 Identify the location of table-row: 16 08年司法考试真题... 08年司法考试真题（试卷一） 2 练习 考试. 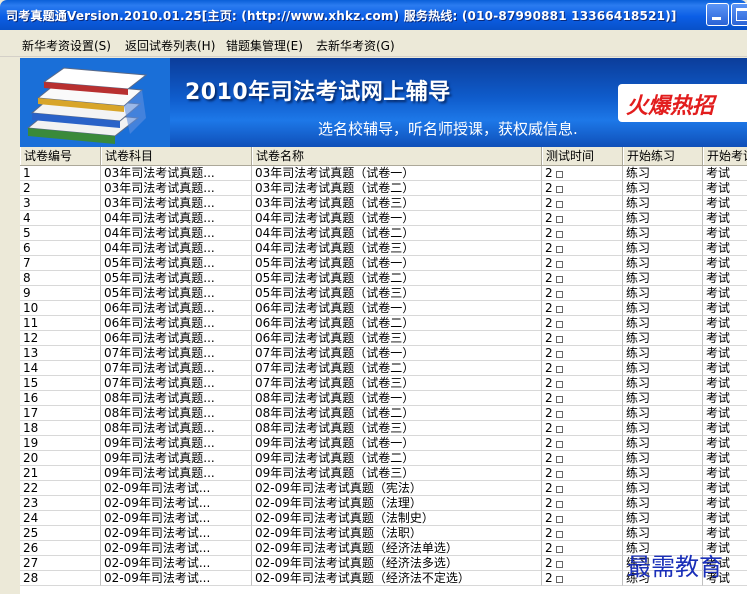
(383, 398).